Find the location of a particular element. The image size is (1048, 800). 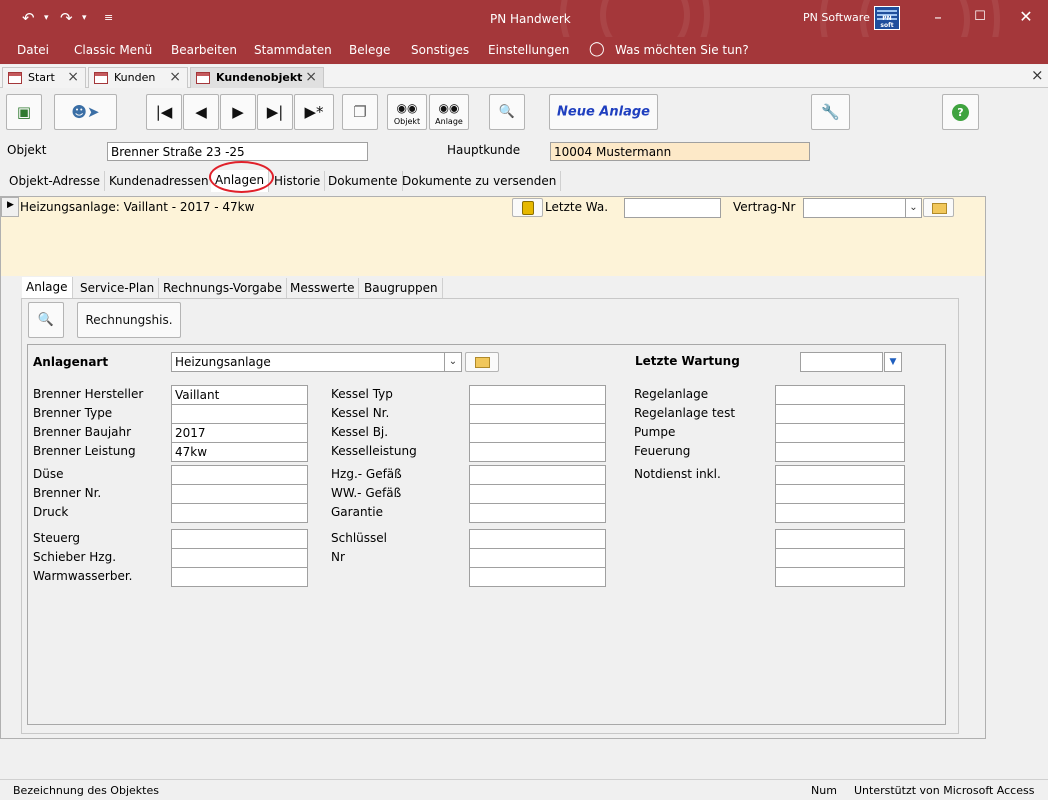

letzte-wartung-field is located at coordinates (841, 362).